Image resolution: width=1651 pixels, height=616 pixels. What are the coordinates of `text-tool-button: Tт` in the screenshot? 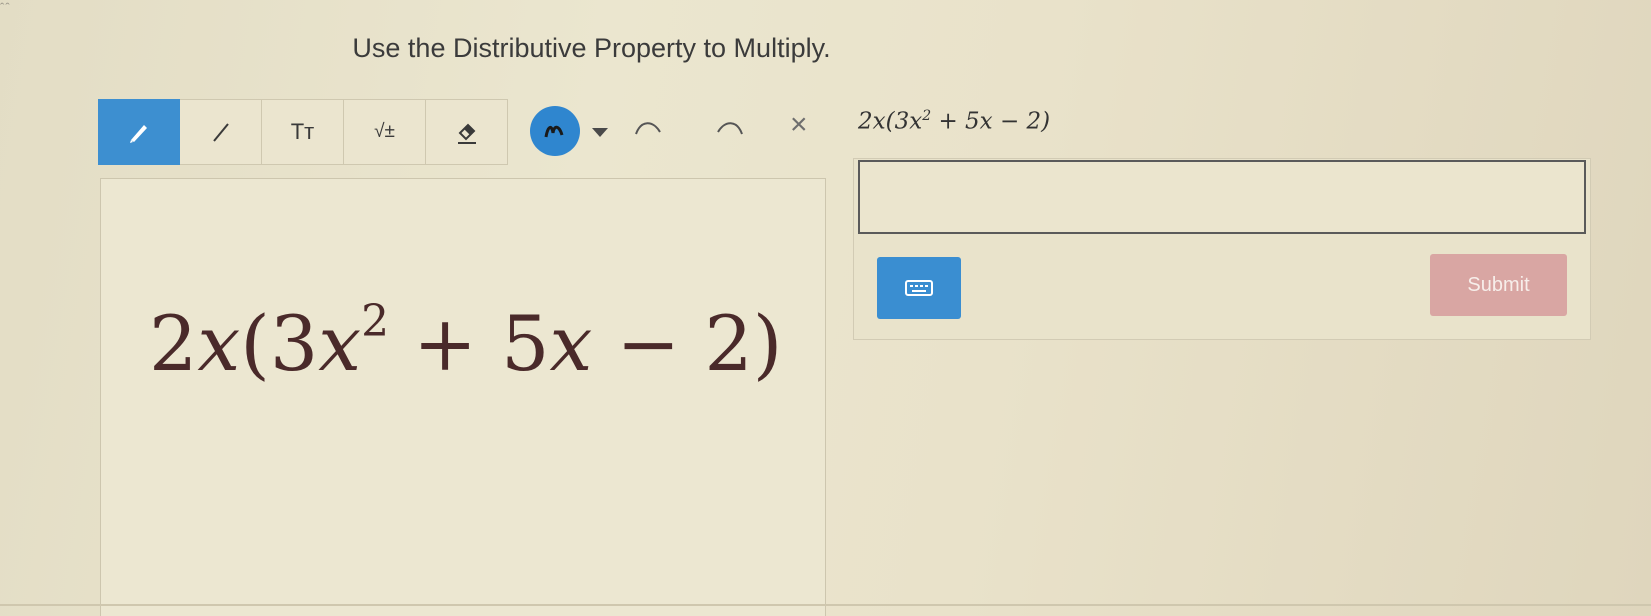 It's located at (303, 132).